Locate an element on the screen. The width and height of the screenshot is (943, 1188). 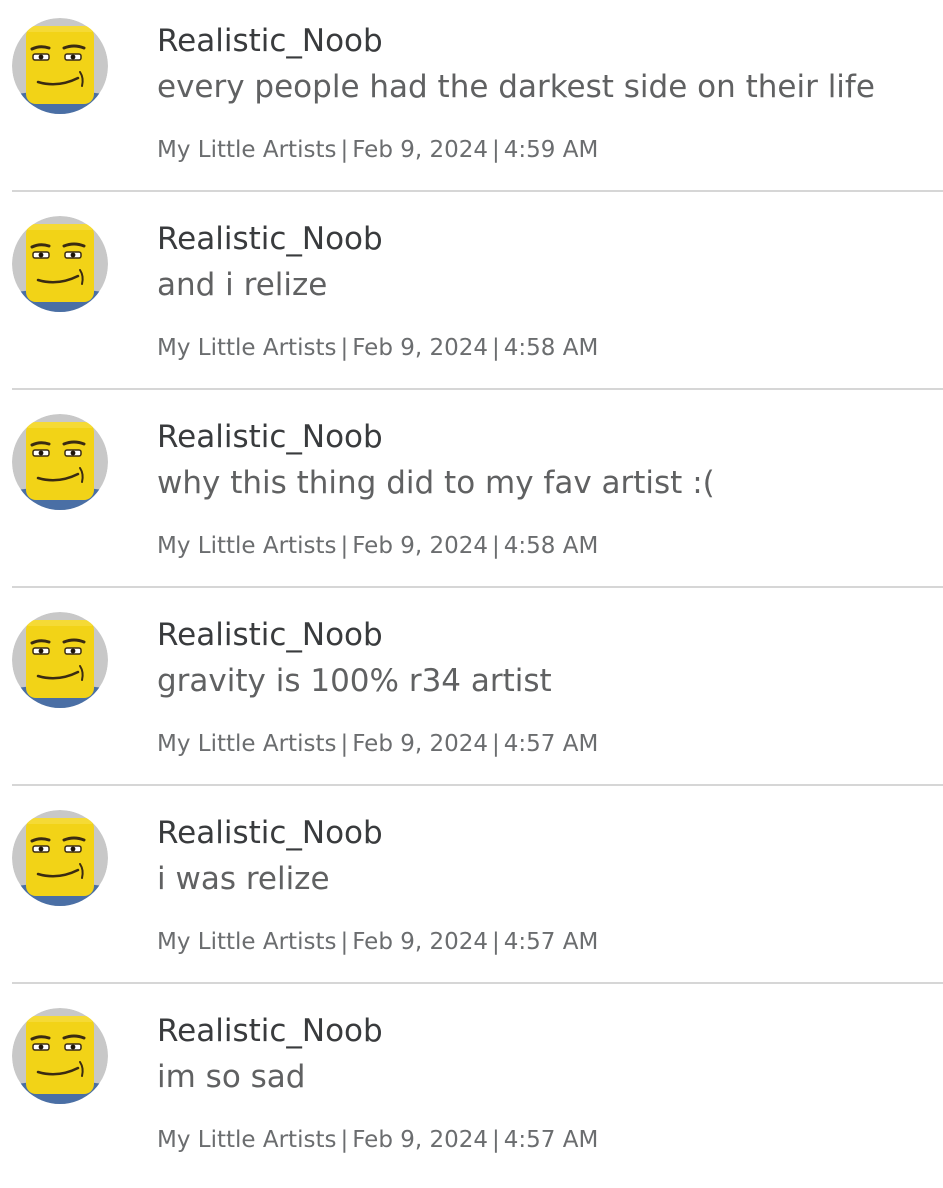
comment-message: why this thing did to my fav artist :( is located at coordinates (436, 483).